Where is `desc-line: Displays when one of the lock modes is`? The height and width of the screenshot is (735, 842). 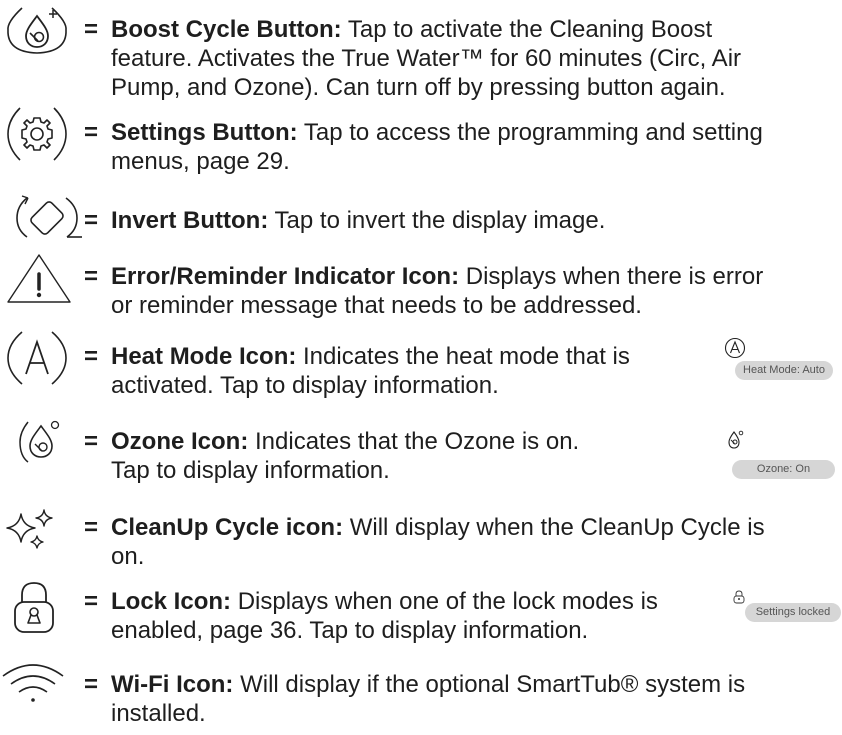 desc-line: Displays when one of the lock modes is is located at coordinates (447, 601).